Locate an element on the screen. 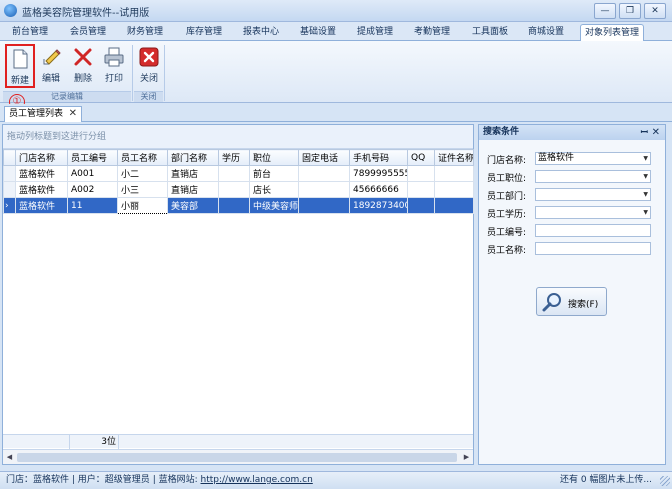 The image size is (672, 489). store-name-value: 蓝格软件 is located at coordinates (556, 158).